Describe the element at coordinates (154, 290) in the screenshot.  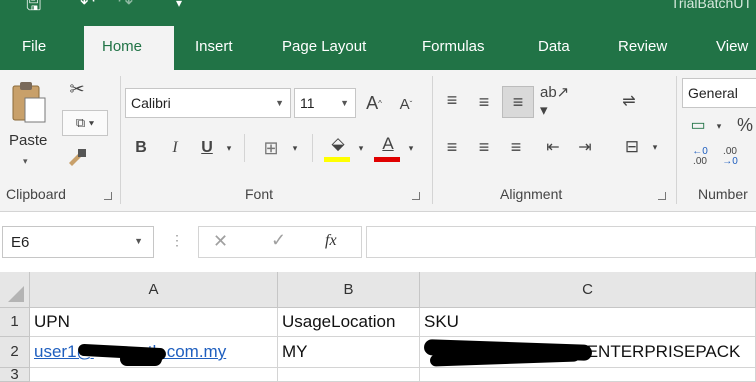
I see `column-header-a: A` at that location.